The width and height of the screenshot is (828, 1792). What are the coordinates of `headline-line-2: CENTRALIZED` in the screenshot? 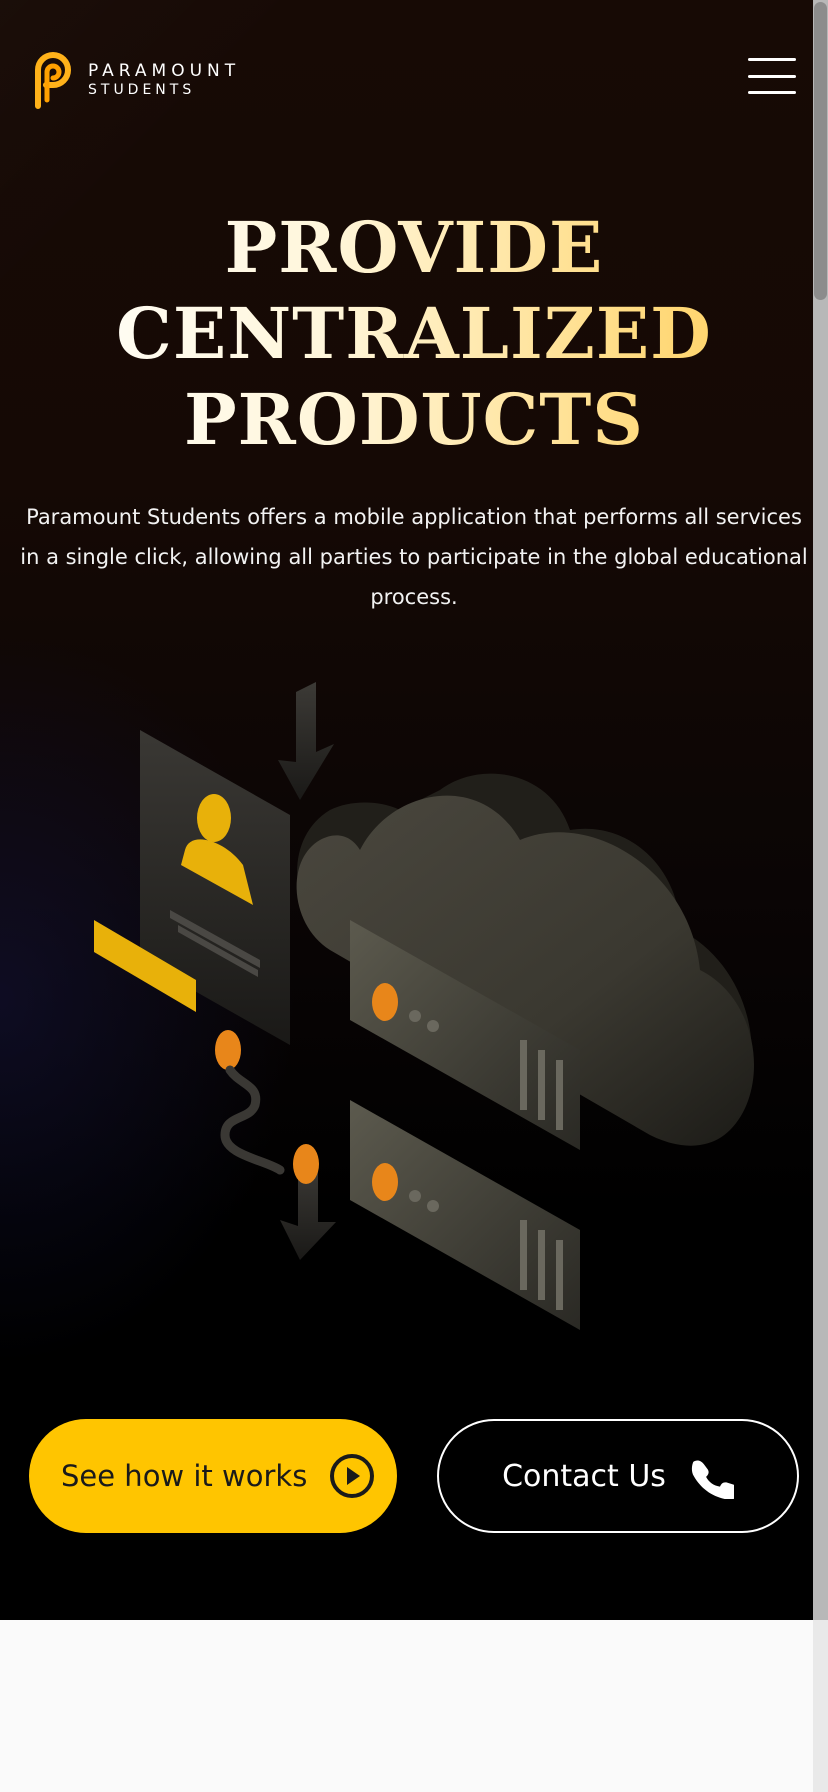 It's located at (414, 333).